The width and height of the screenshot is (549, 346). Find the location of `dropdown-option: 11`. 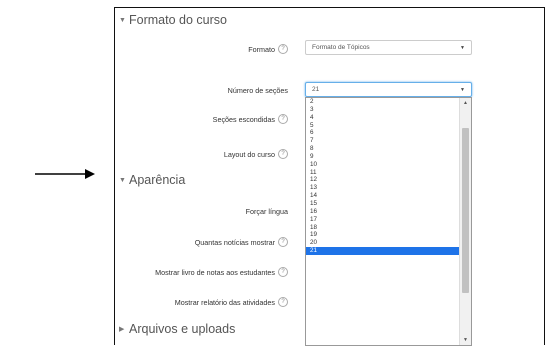

dropdown-option: 11 is located at coordinates (383, 173).